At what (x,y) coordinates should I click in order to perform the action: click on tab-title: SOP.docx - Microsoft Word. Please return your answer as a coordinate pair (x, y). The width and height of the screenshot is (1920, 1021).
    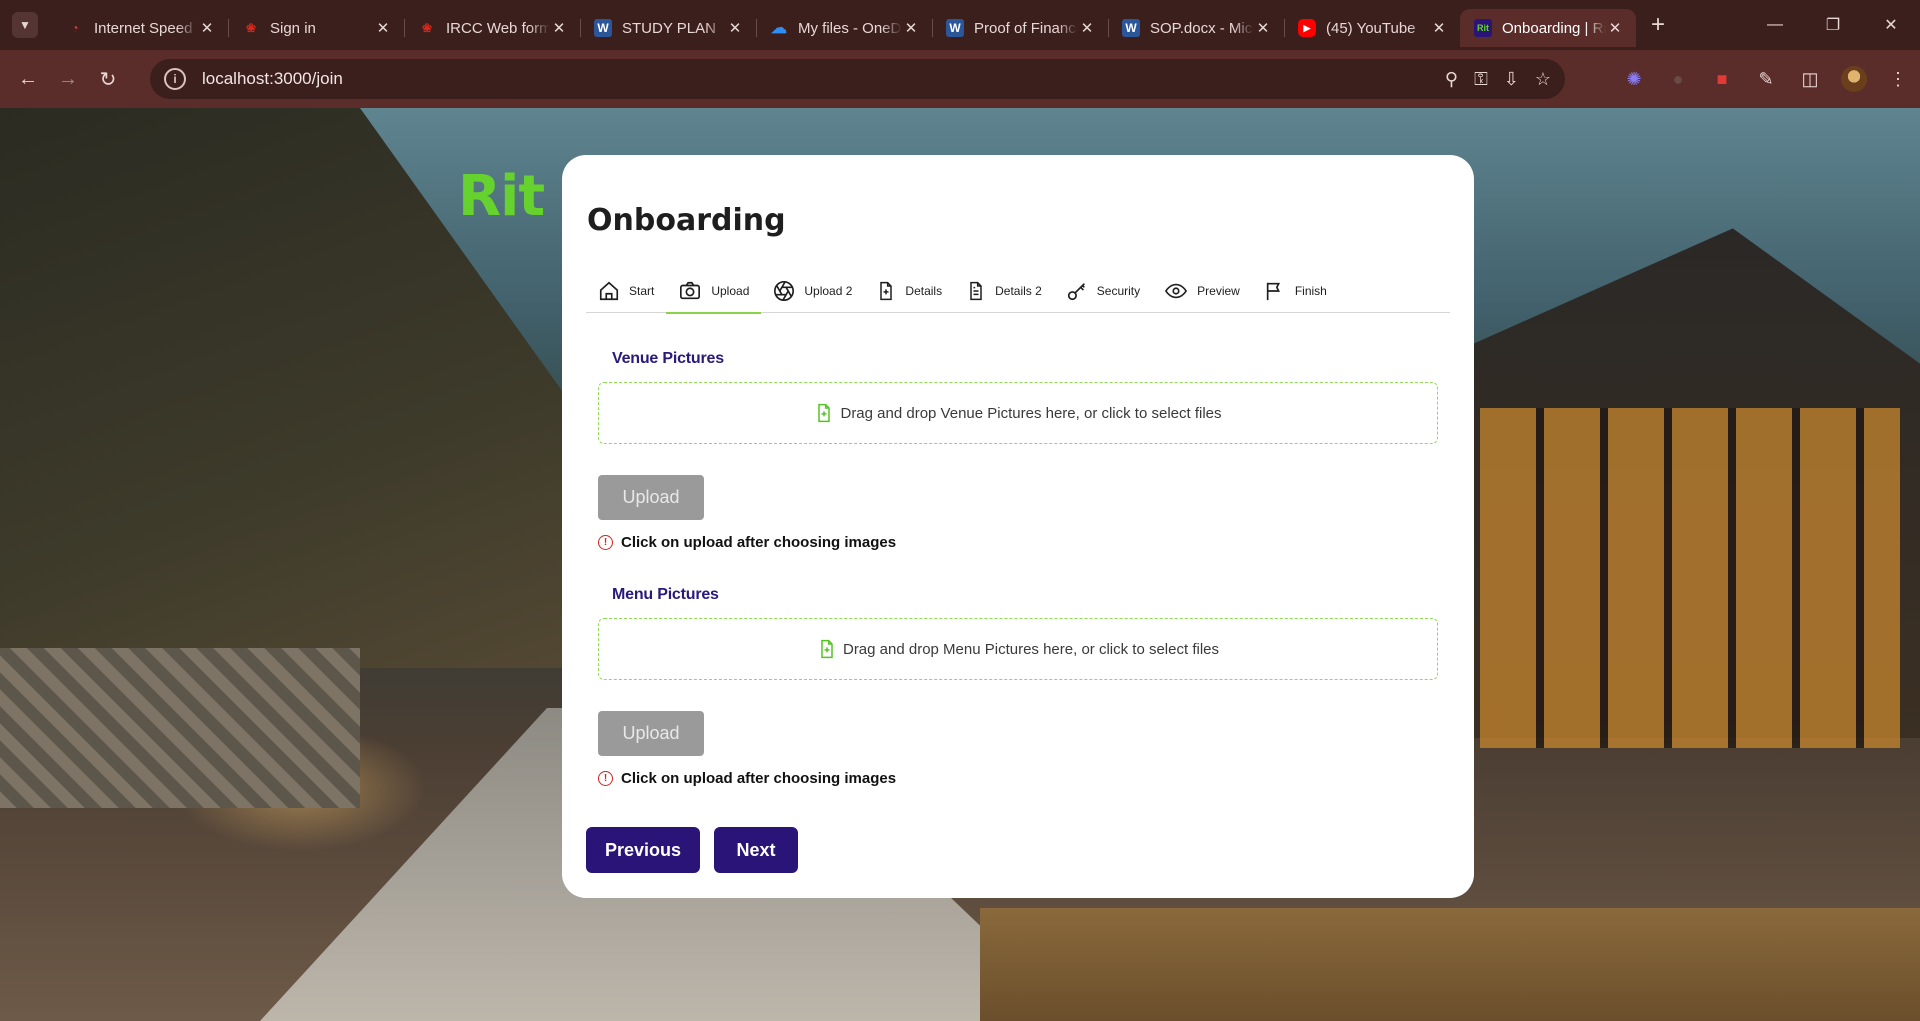
    Looking at the image, I should click on (1202, 28).